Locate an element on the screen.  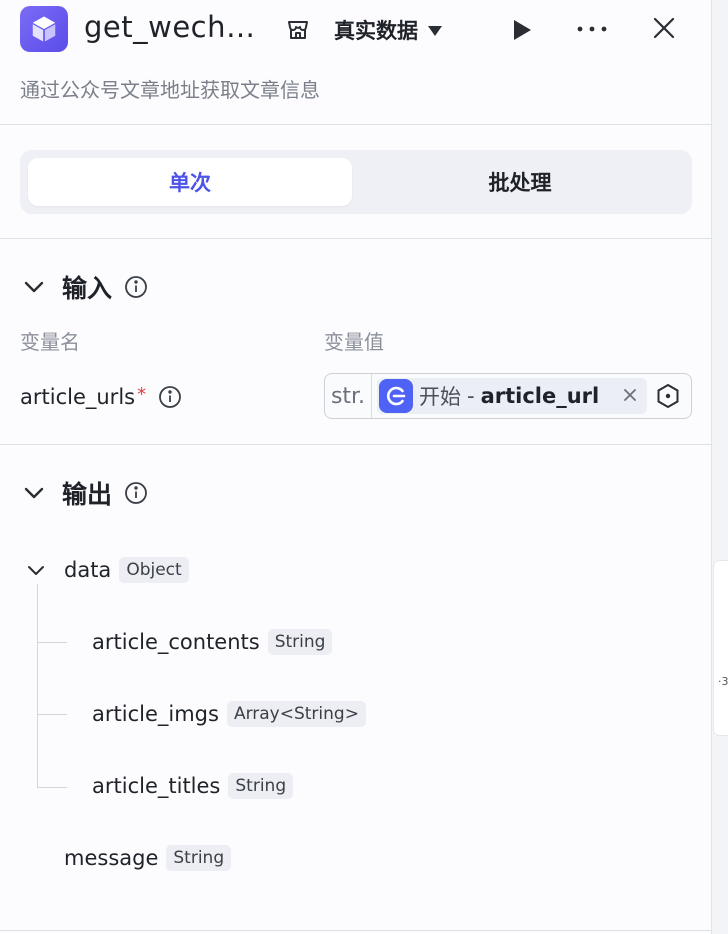
column-label-value: 变量值 is located at coordinates (354, 342).